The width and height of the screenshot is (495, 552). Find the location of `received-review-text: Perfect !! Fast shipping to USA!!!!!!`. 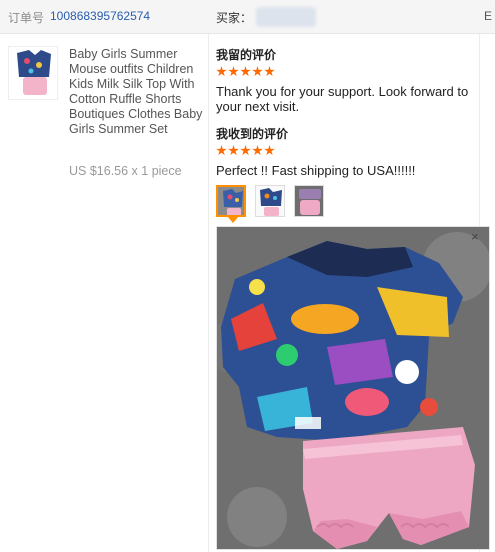

received-review-text: Perfect !! Fast shipping to USA!!!!!! is located at coordinates (316, 170).